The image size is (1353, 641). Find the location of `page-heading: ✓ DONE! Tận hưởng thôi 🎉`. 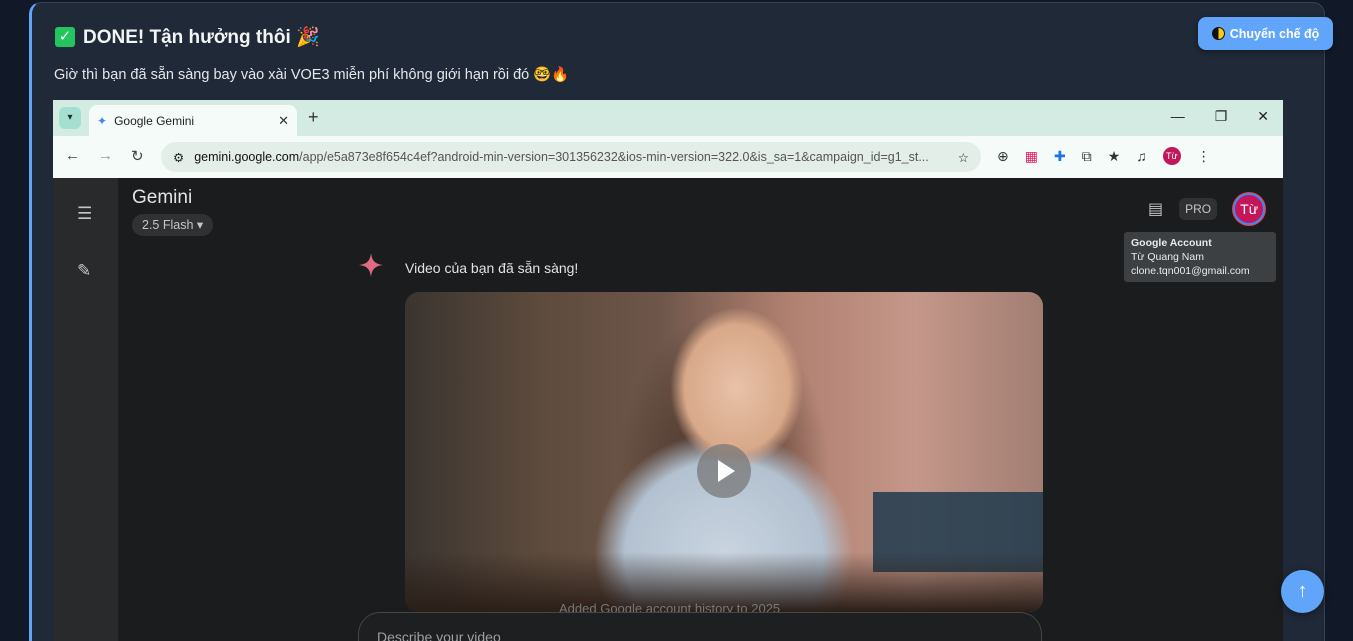

page-heading: ✓ DONE! Tận hưởng thôi 🎉 is located at coordinates (187, 37).